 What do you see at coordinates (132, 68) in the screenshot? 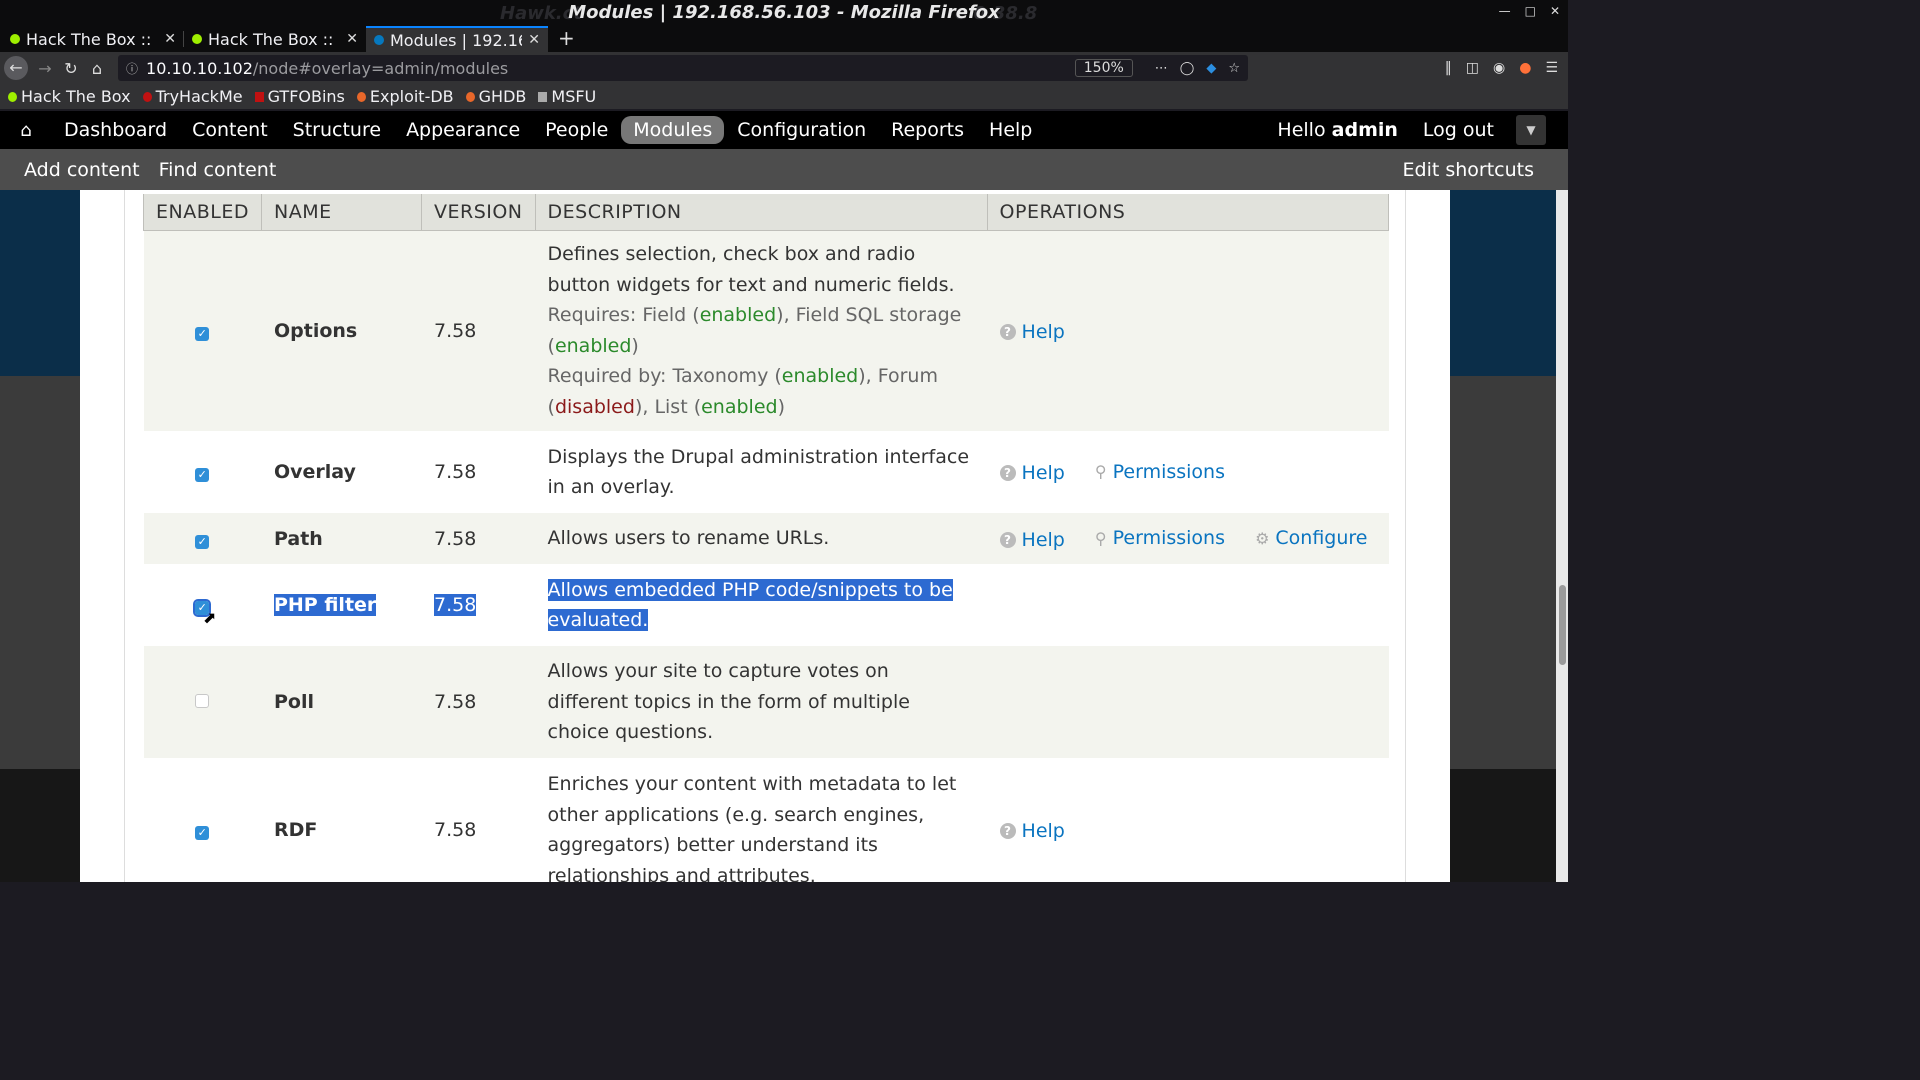
I see `site-info-icon: ⓘ` at bounding box center [132, 68].